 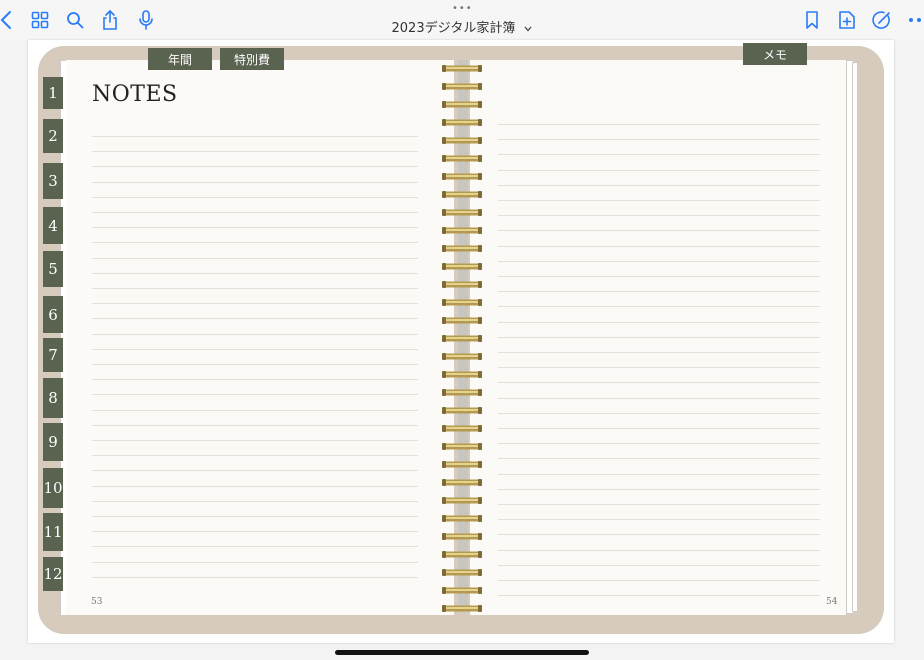 I want to click on month-tab-2: 2, so click(x=53, y=136).